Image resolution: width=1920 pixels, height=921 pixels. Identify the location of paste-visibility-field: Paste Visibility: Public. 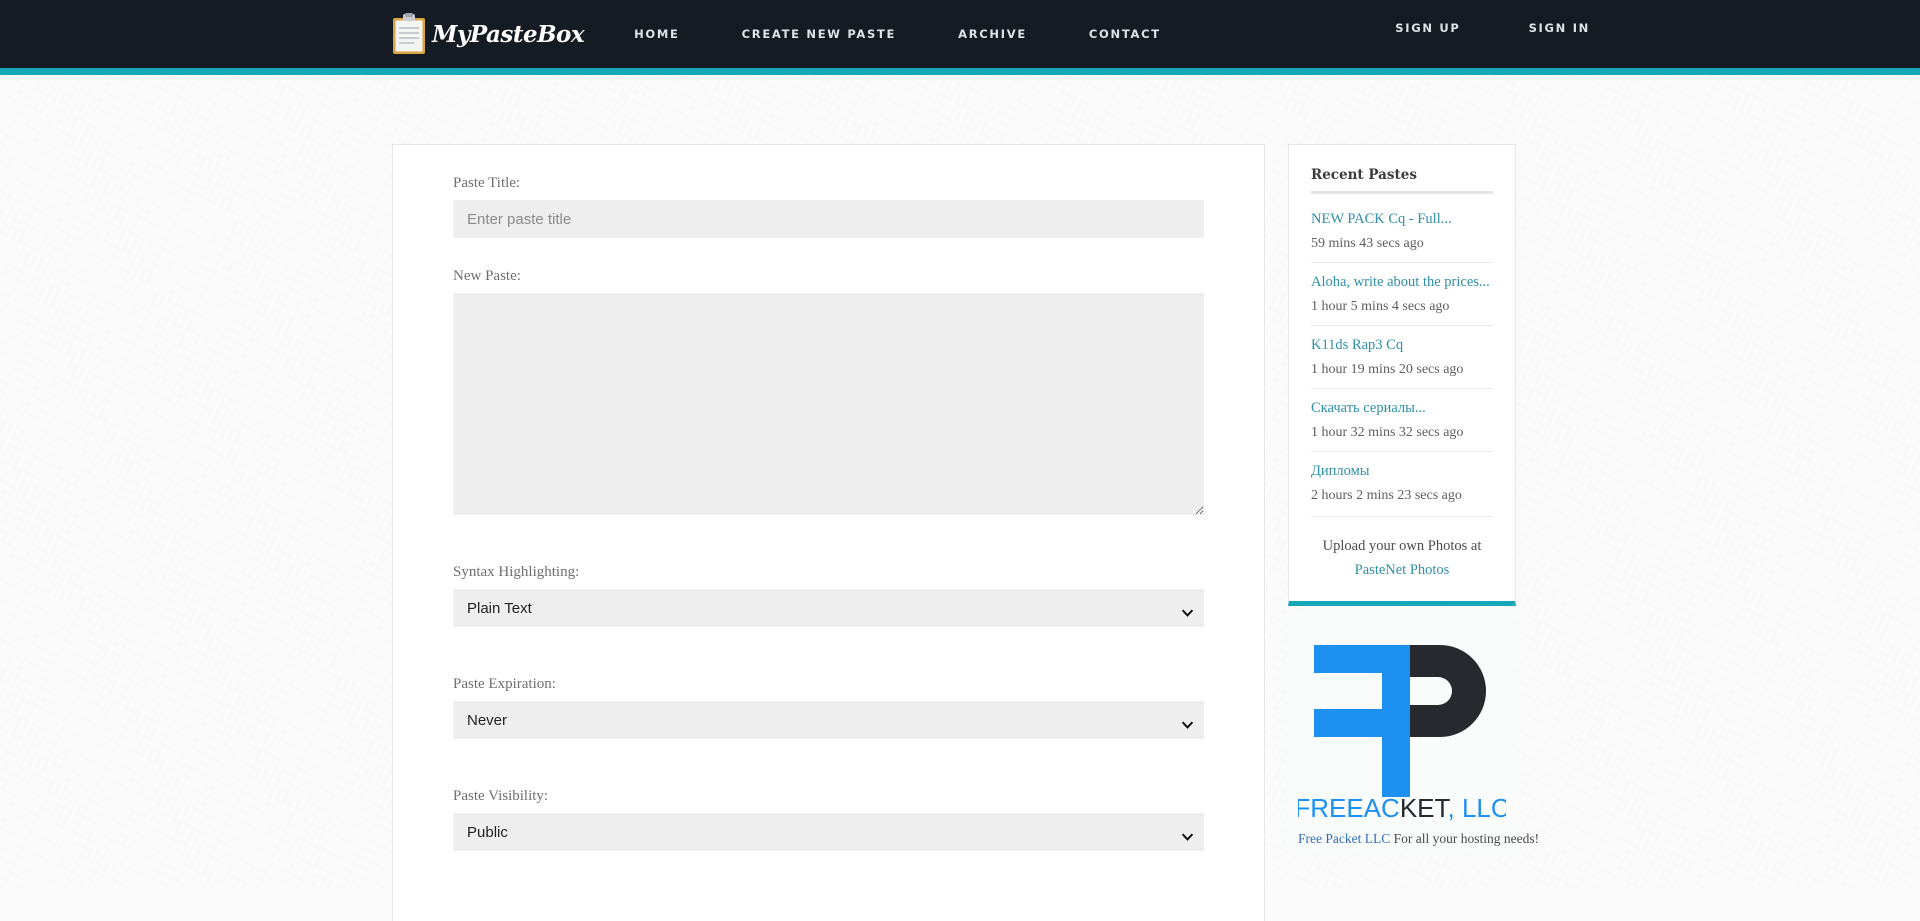
(828, 819).